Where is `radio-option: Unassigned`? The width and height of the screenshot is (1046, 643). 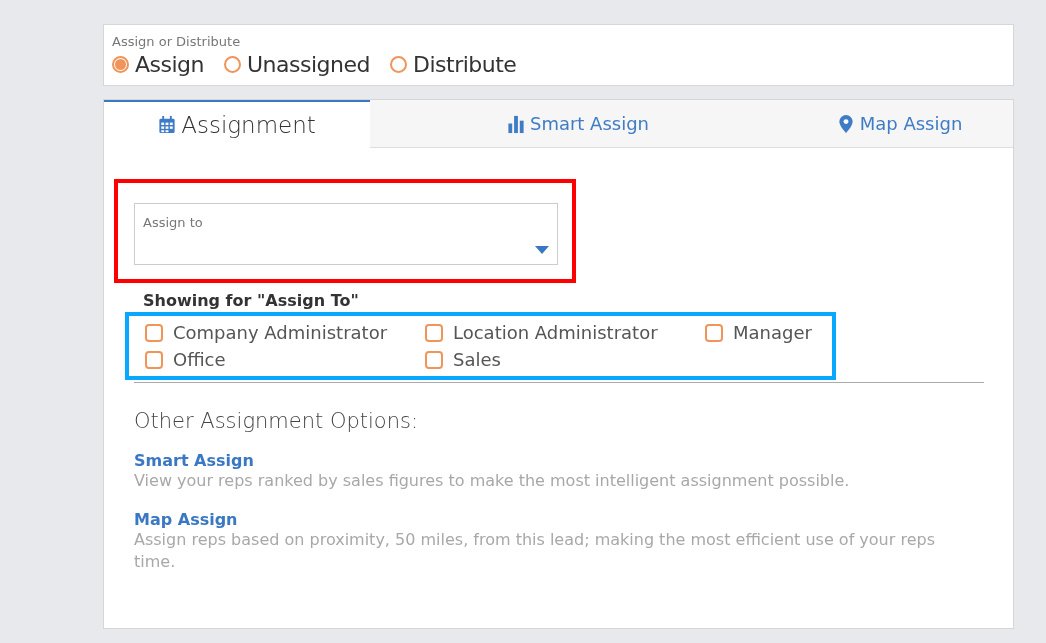
radio-option: Unassigned is located at coordinates (297, 64).